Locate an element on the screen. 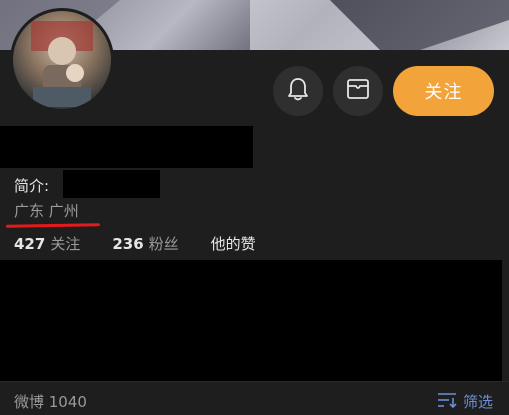 The width and height of the screenshot is (509, 415). followers-label: 粉丝 is located at coordinates (163, 244).